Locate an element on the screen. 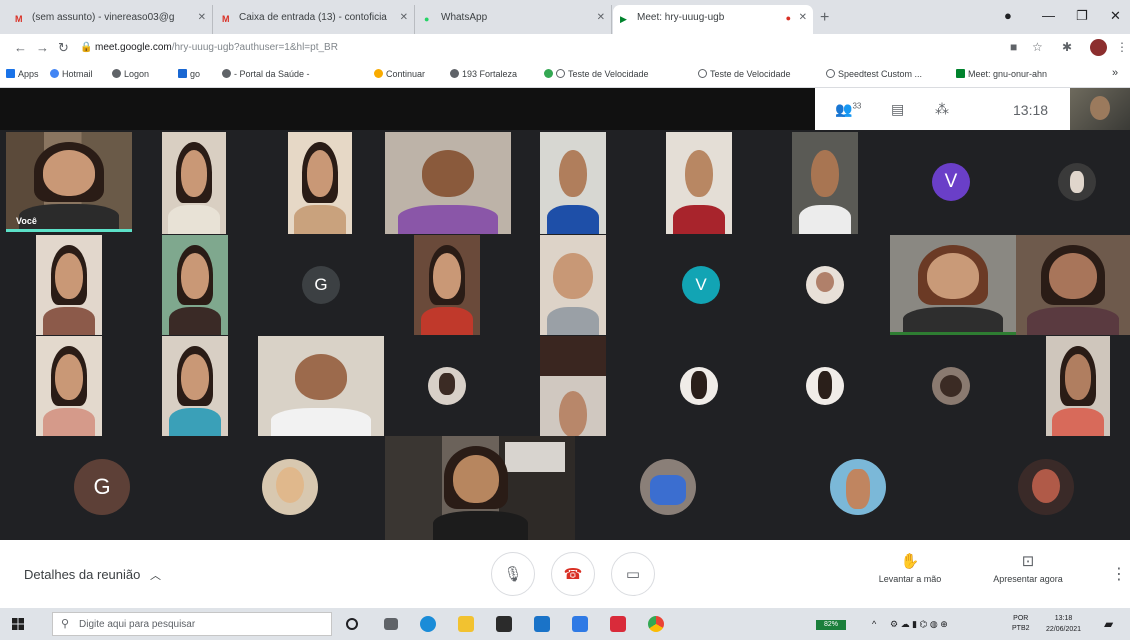  cortana-icon is located at coordinates (352, 624).